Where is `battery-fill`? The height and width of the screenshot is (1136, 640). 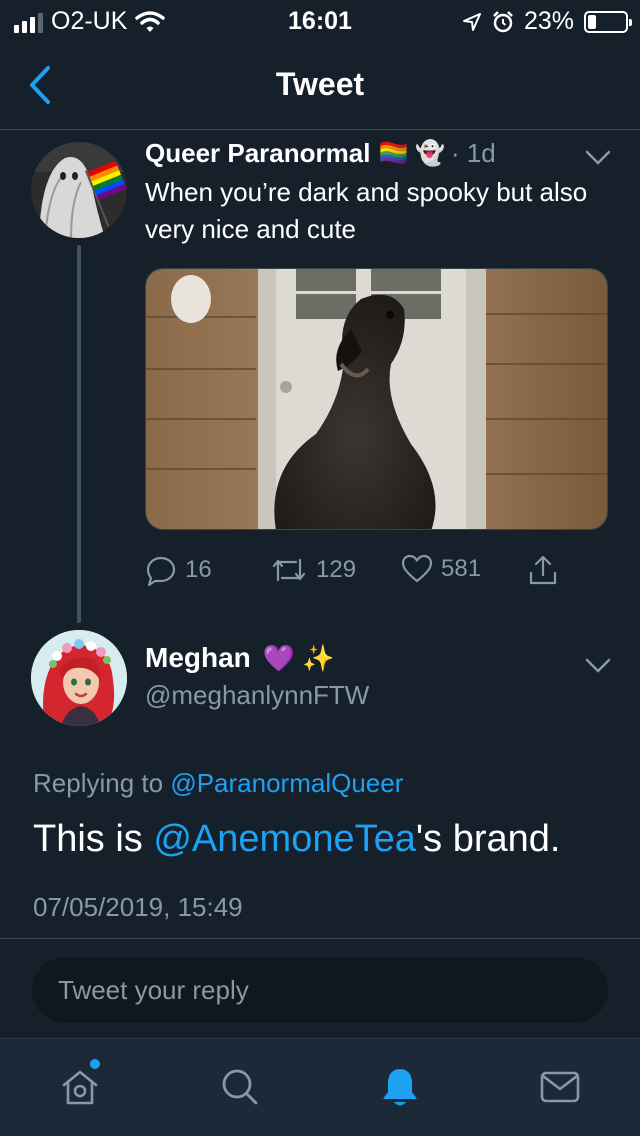 battery-fill is located at coordinates (592, 21).